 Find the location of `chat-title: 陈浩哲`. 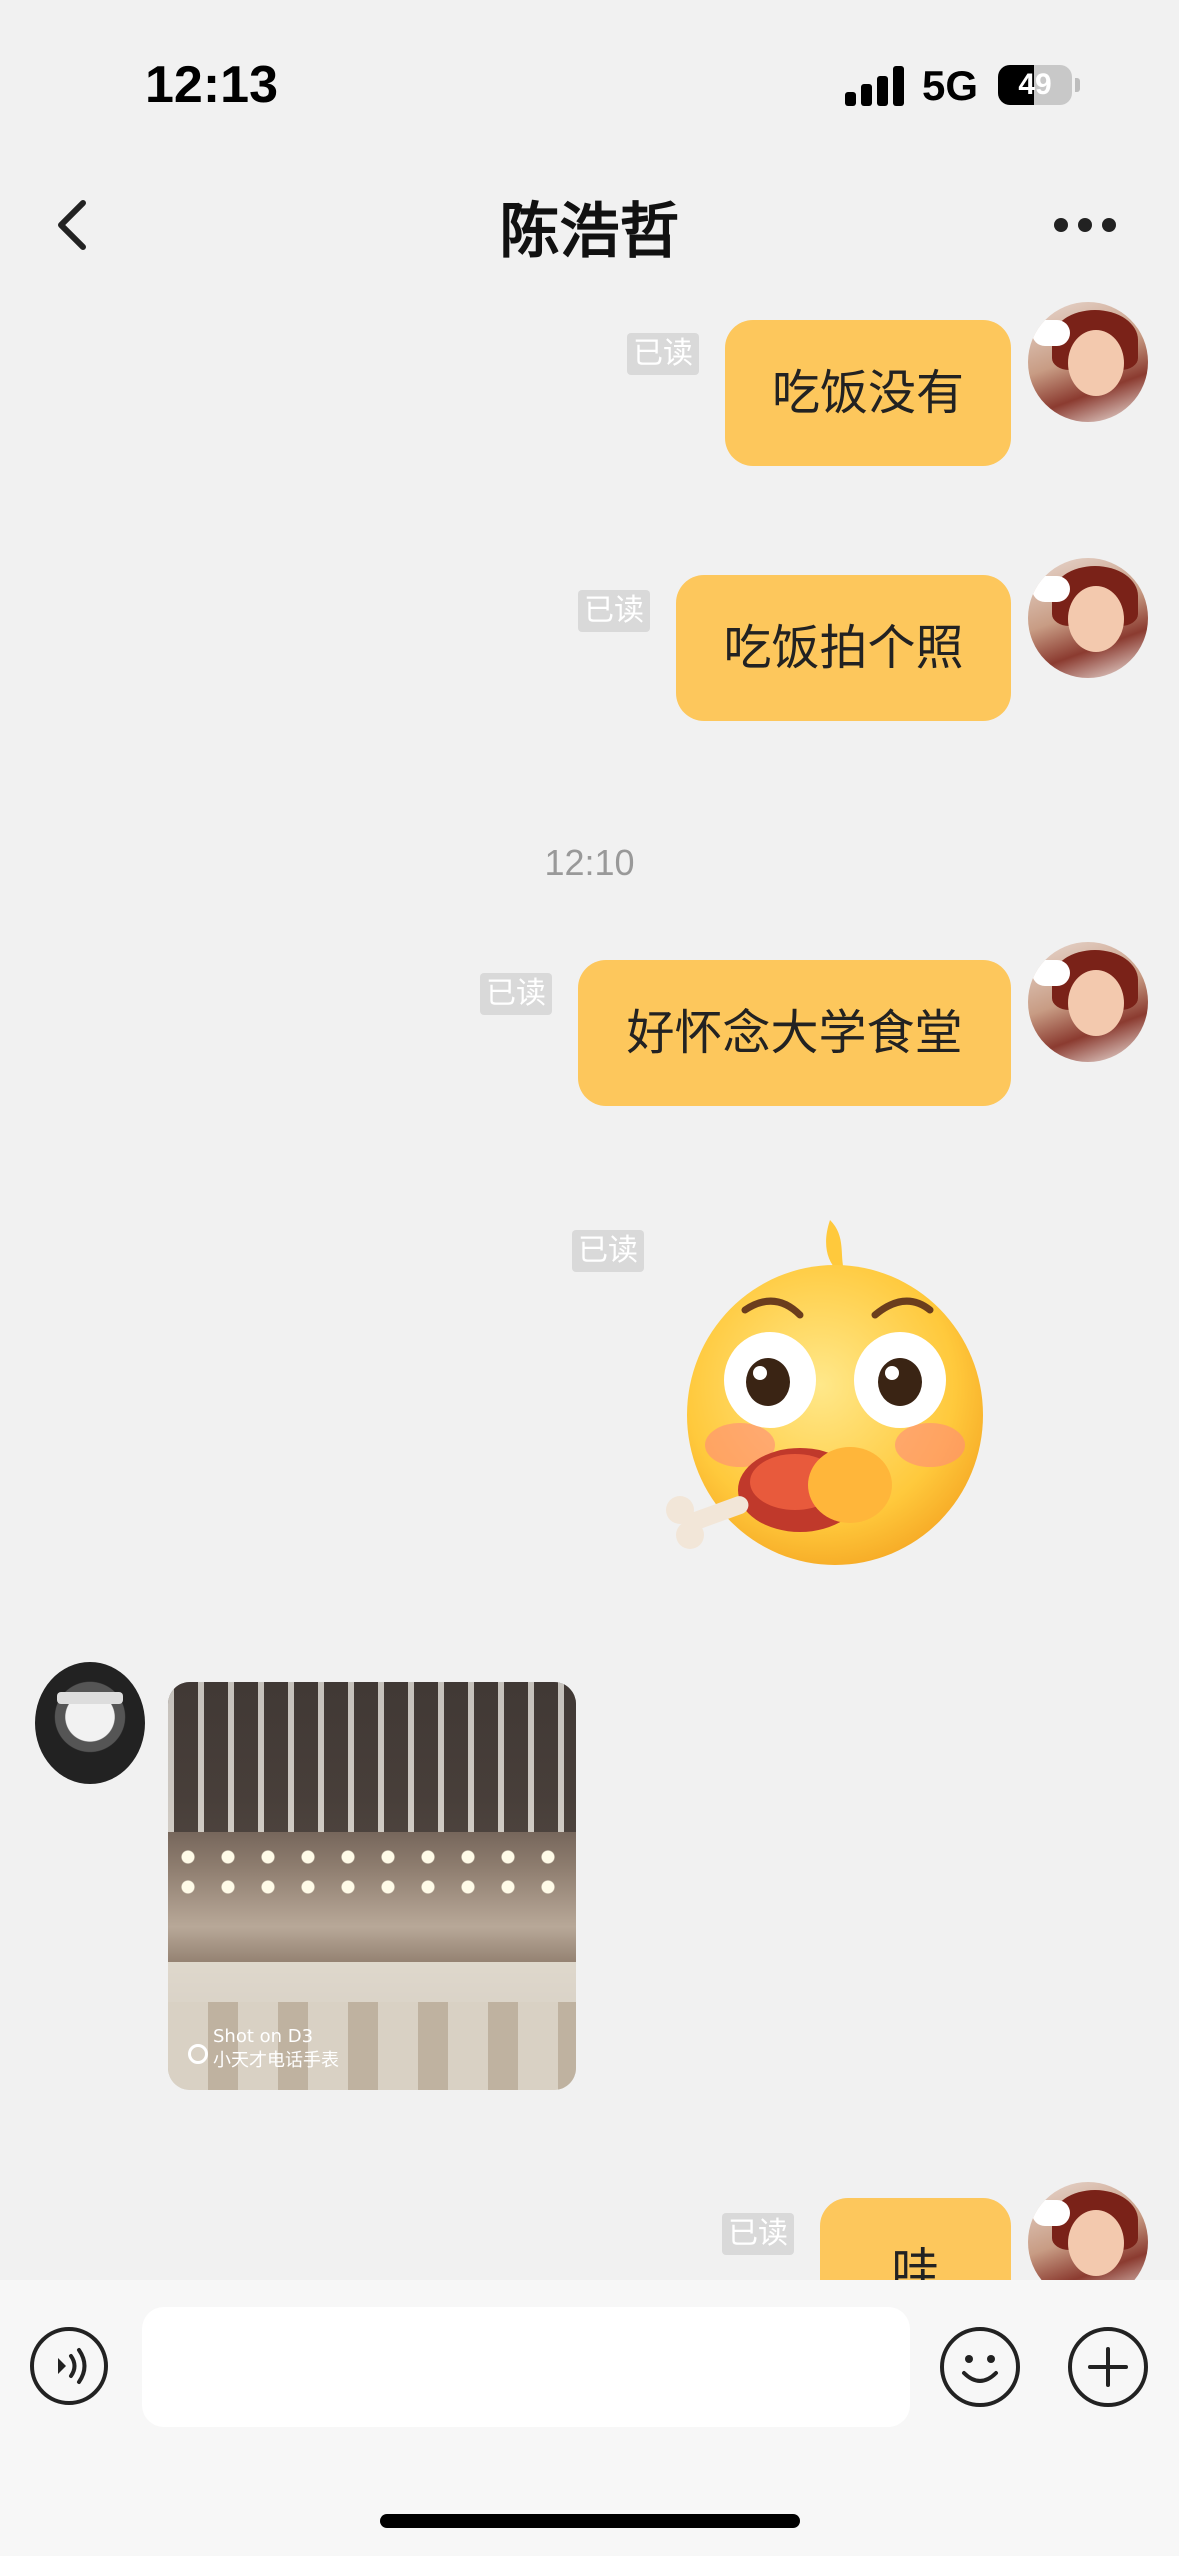

chat-title: 陈浩哲 is located at coordinates (589, 232).